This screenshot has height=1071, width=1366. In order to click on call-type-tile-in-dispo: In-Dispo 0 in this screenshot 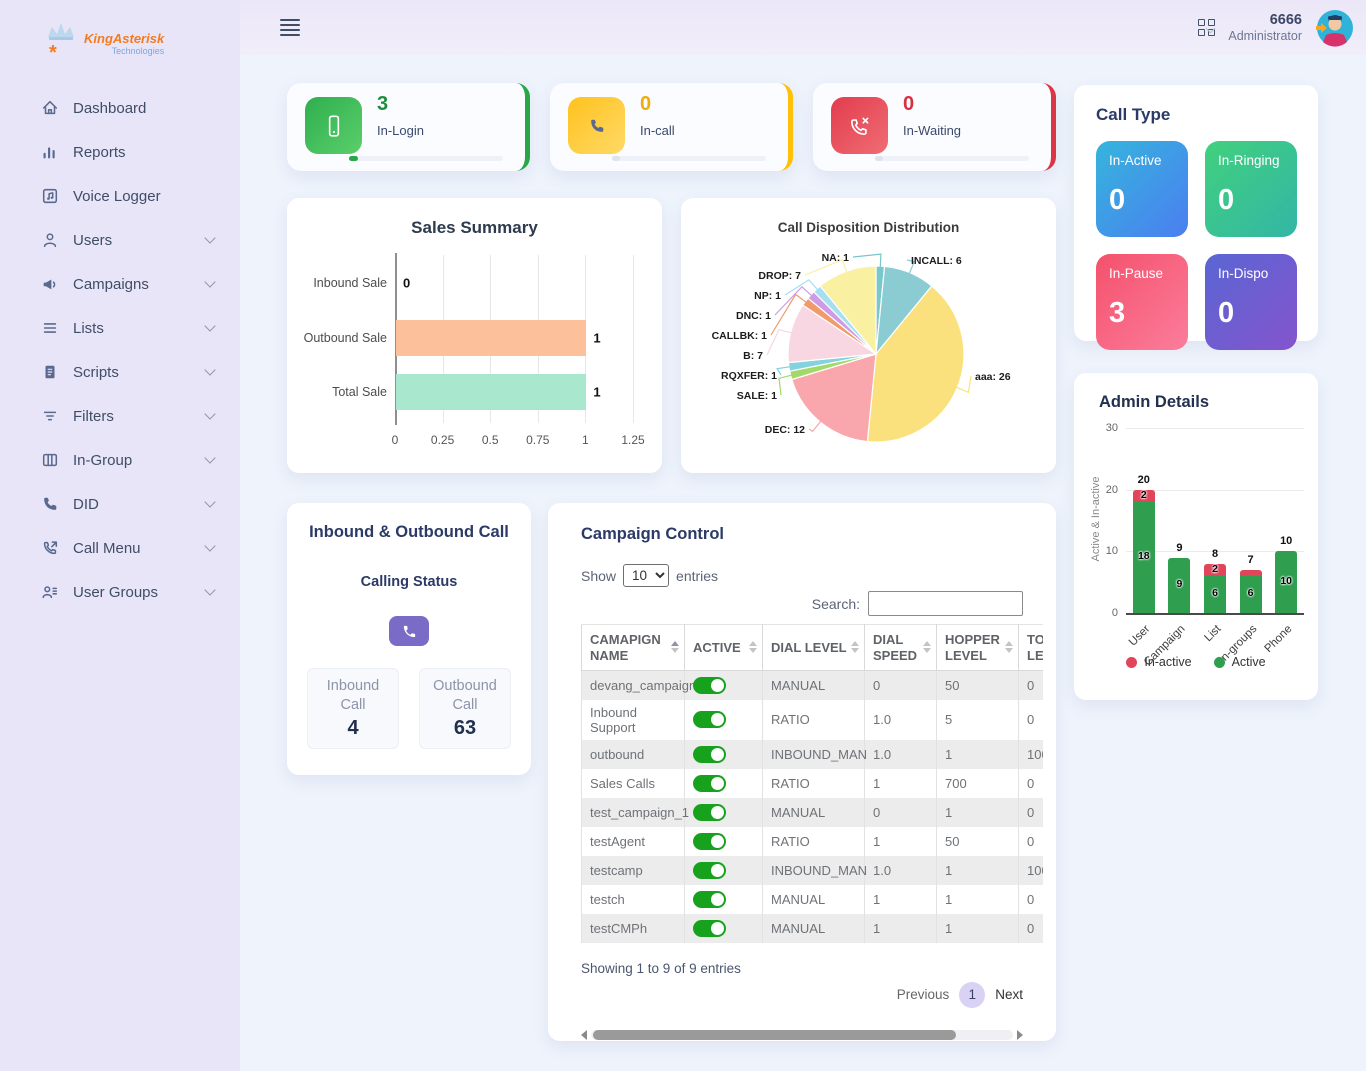, I will do `click(1251, 302)`.